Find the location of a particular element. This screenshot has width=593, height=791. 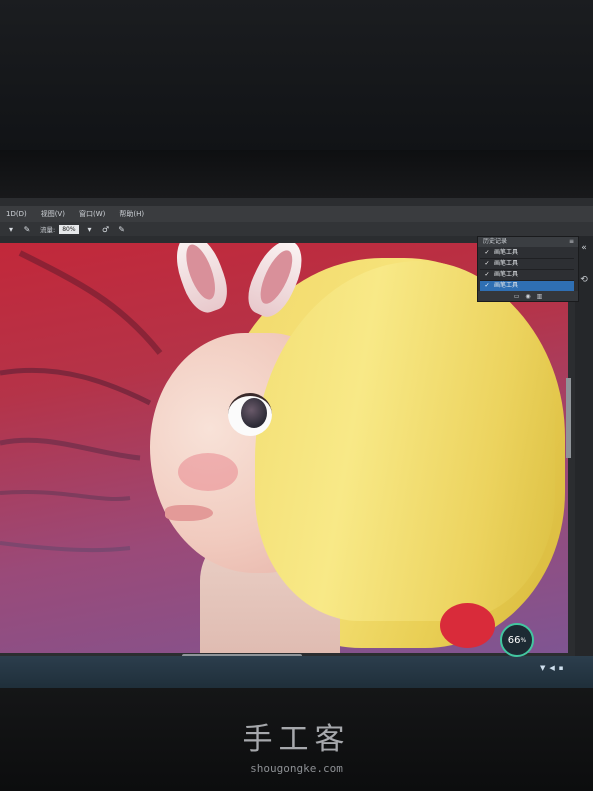

menu-item-view: 视图(V) is located at coordinates (53, 214).